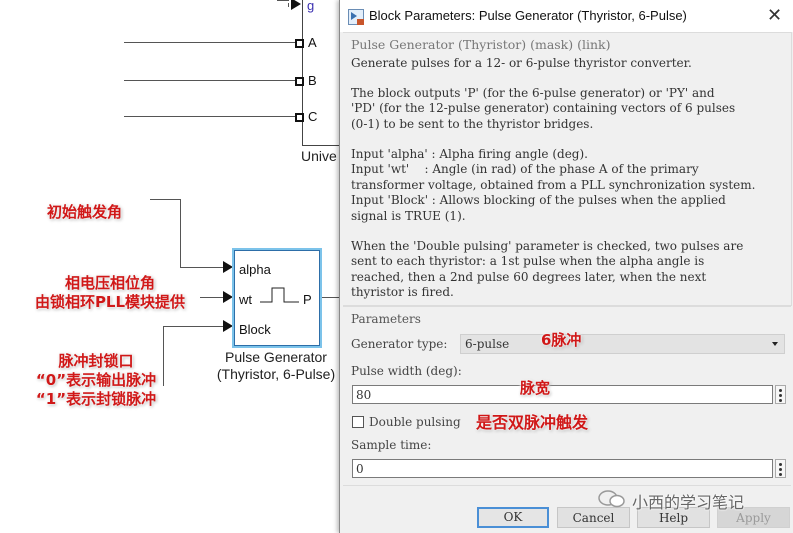 This screenshot has width=793, height=533. Describe the element at coordinates (276, 357) in the screenshot. I see `caption-line-1: Pulse Generator` at that location.